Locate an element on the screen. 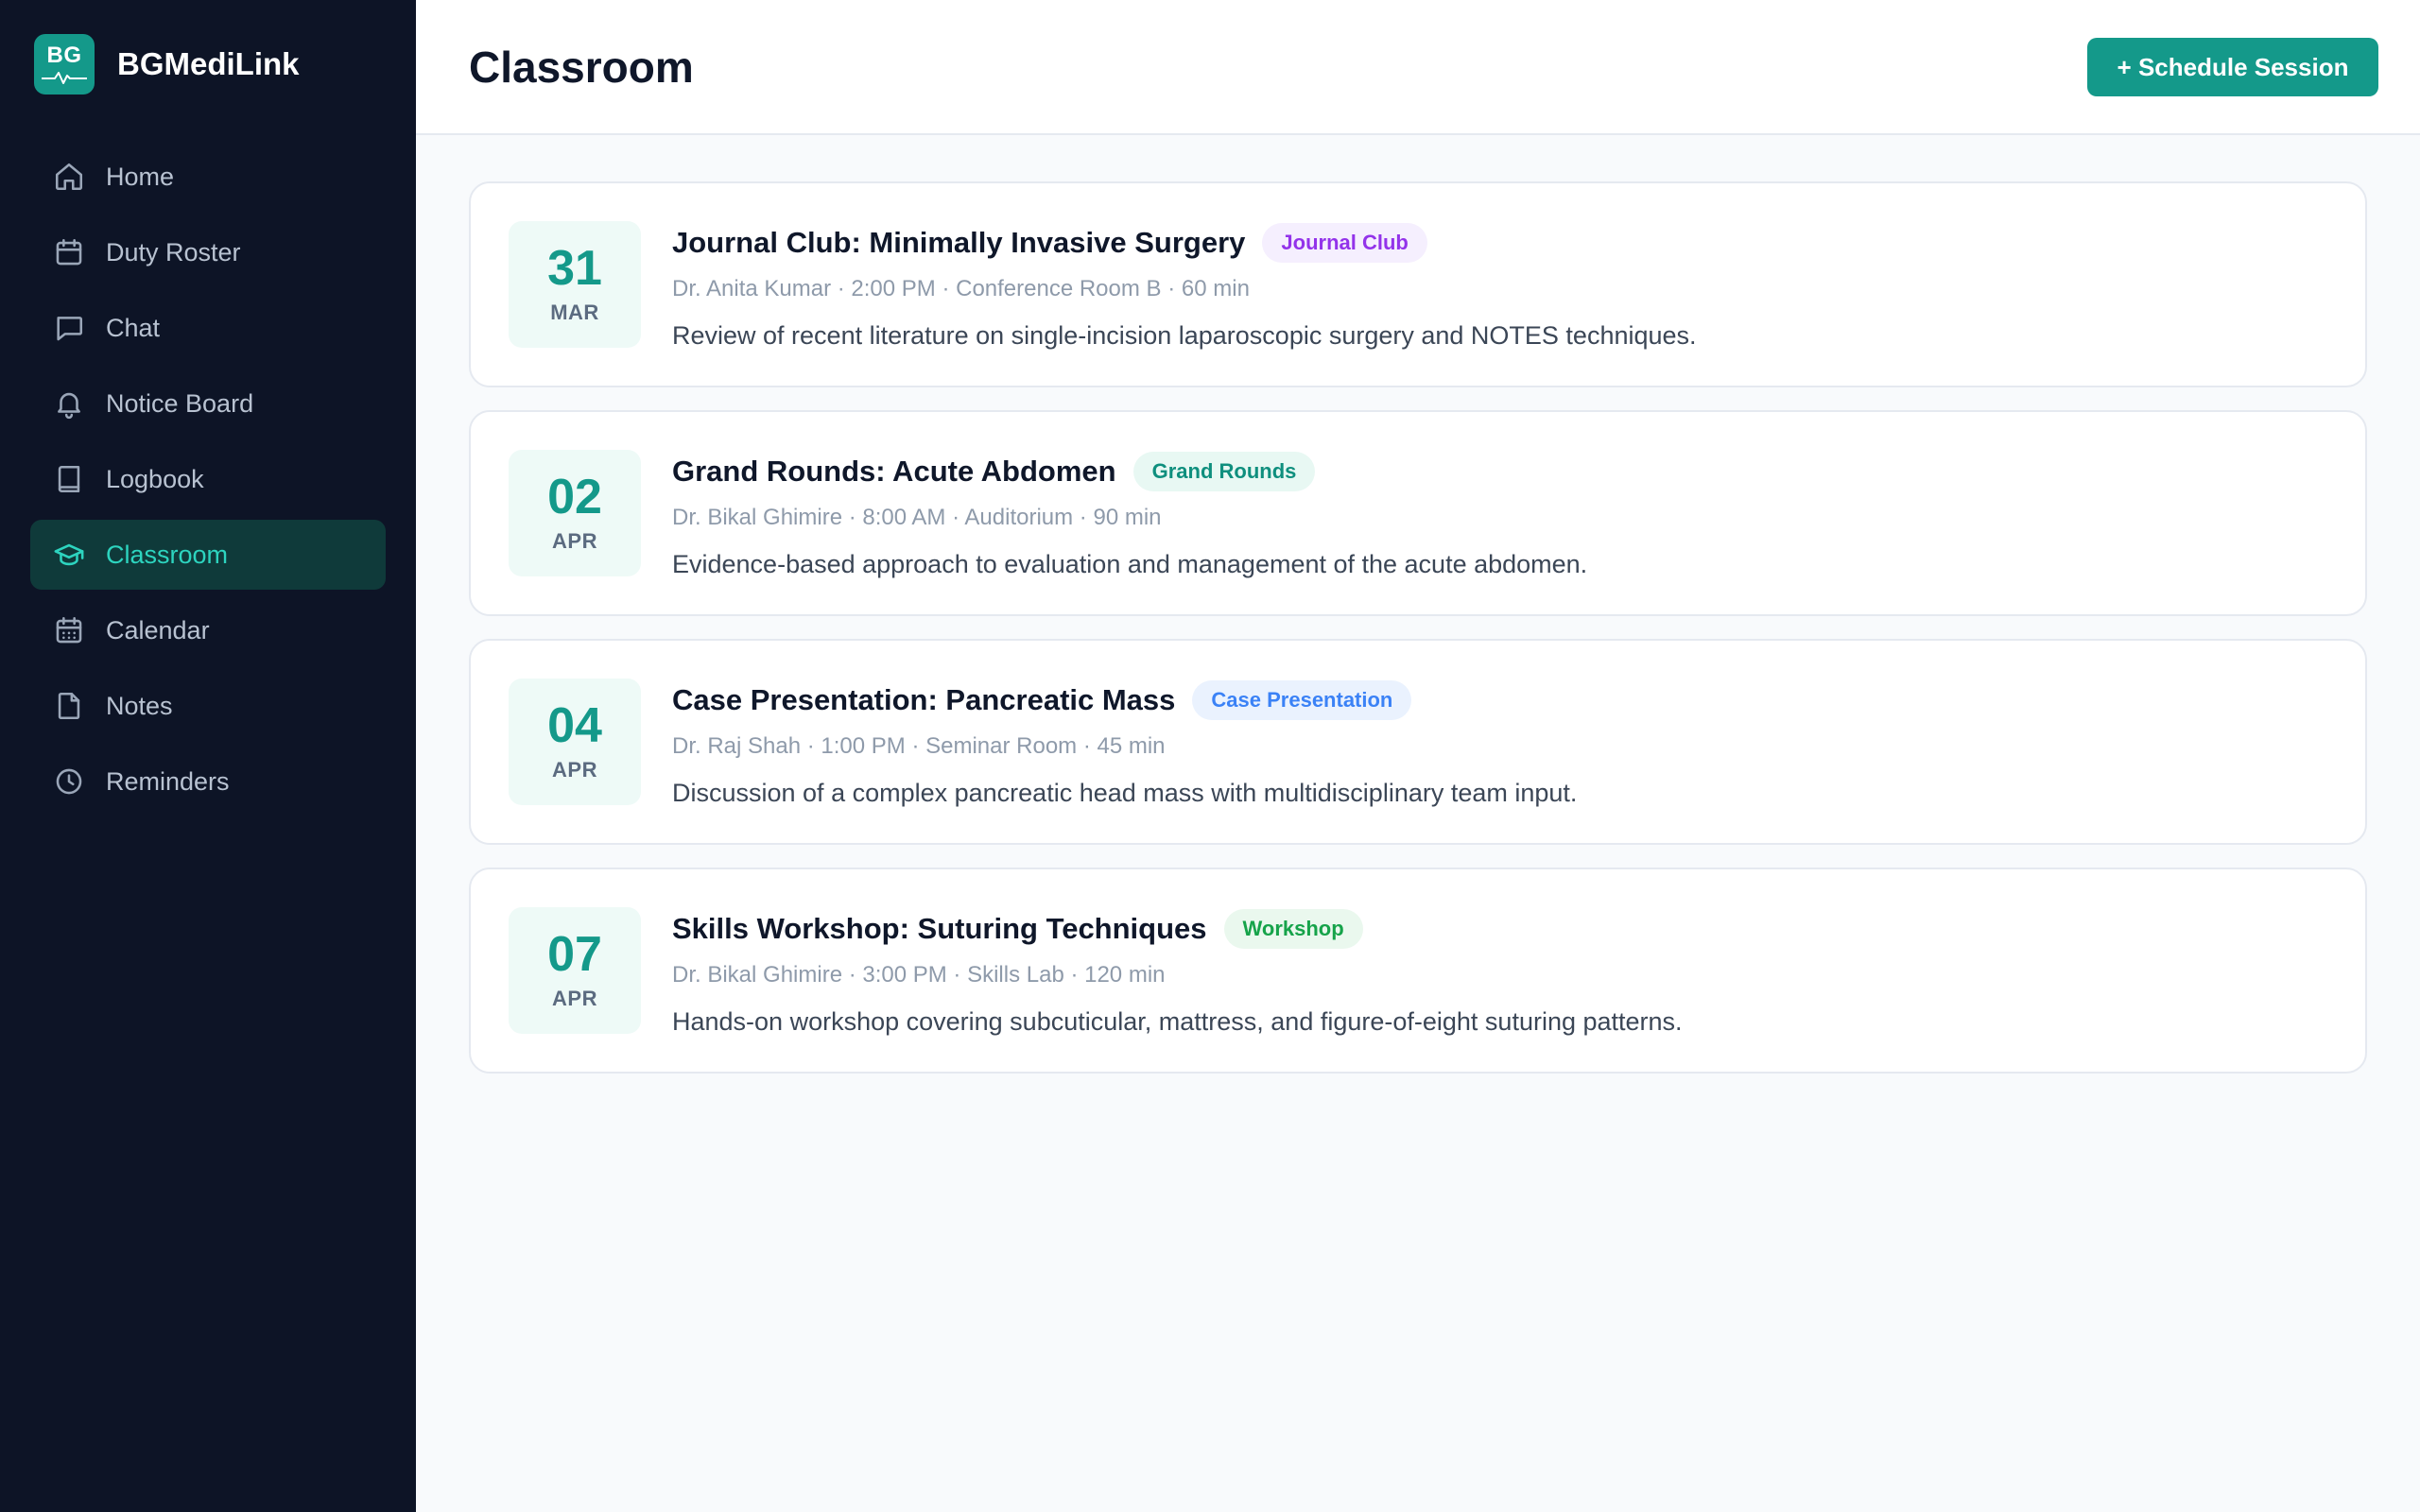 The image size is (2420, 1512). sidebar-item-label: Calendar is located at coordinates (158, 629).